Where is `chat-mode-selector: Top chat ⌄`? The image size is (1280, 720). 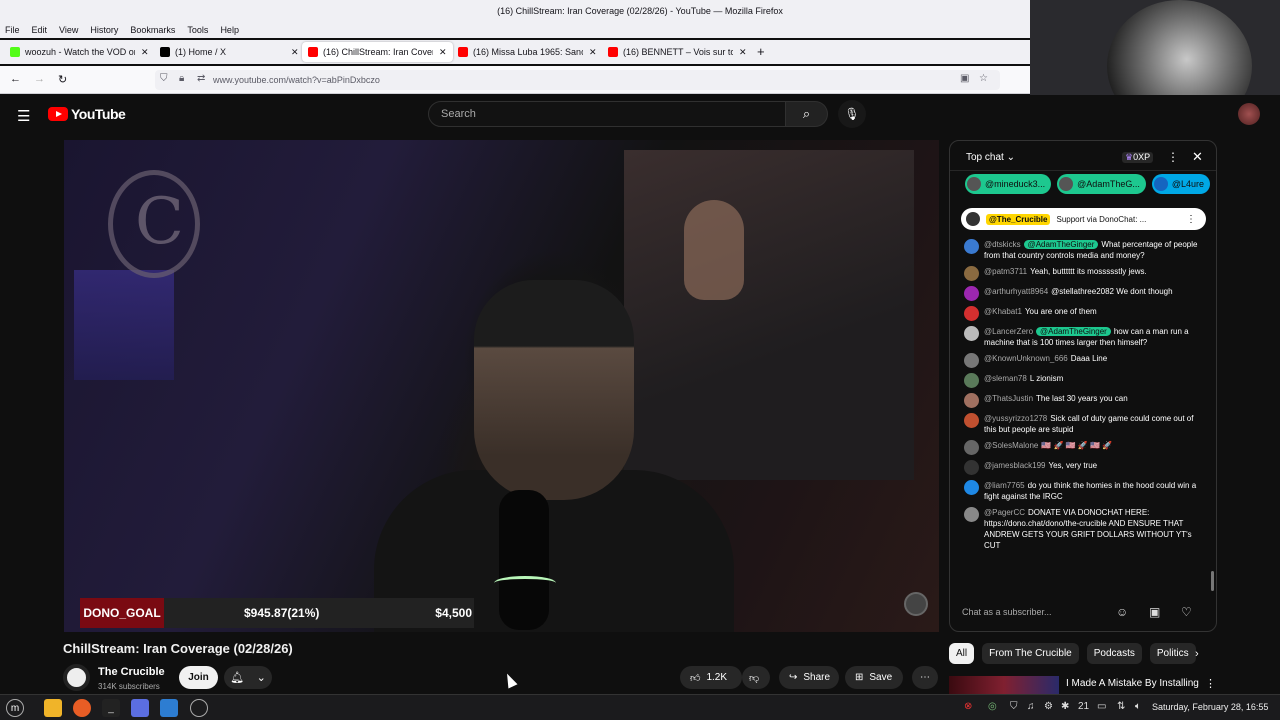 chat-mode-selector: Top chat ⌄ is located at coordinates (990, 157).